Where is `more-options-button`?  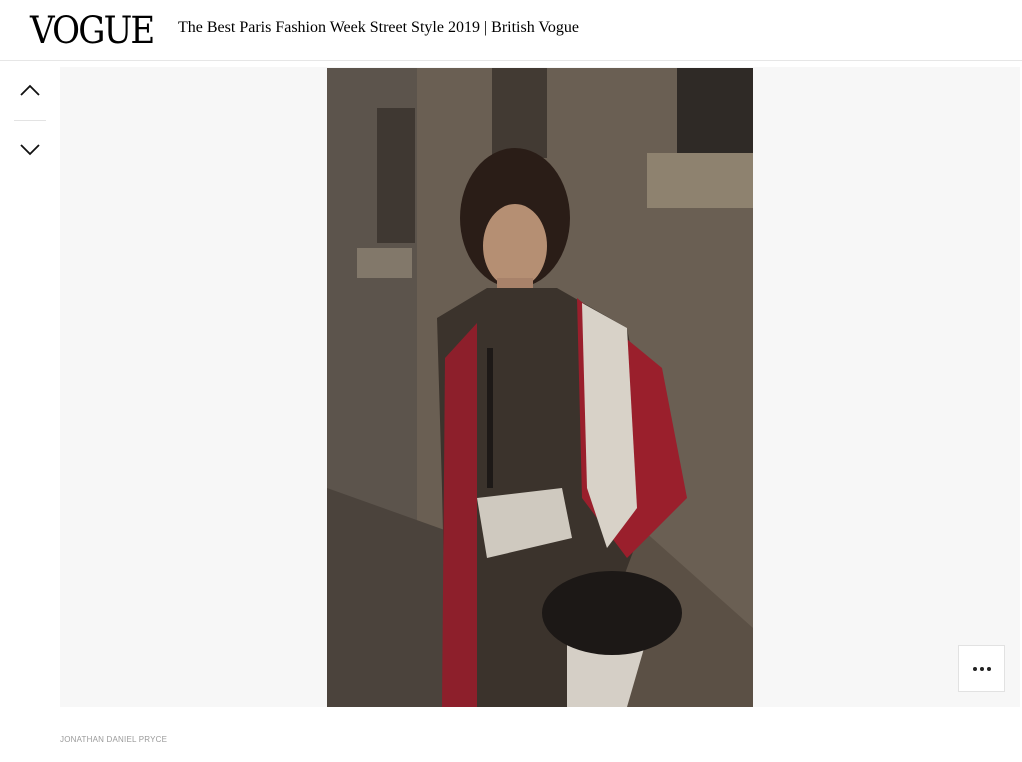 more-options-button is located at coordinates (981, 668).